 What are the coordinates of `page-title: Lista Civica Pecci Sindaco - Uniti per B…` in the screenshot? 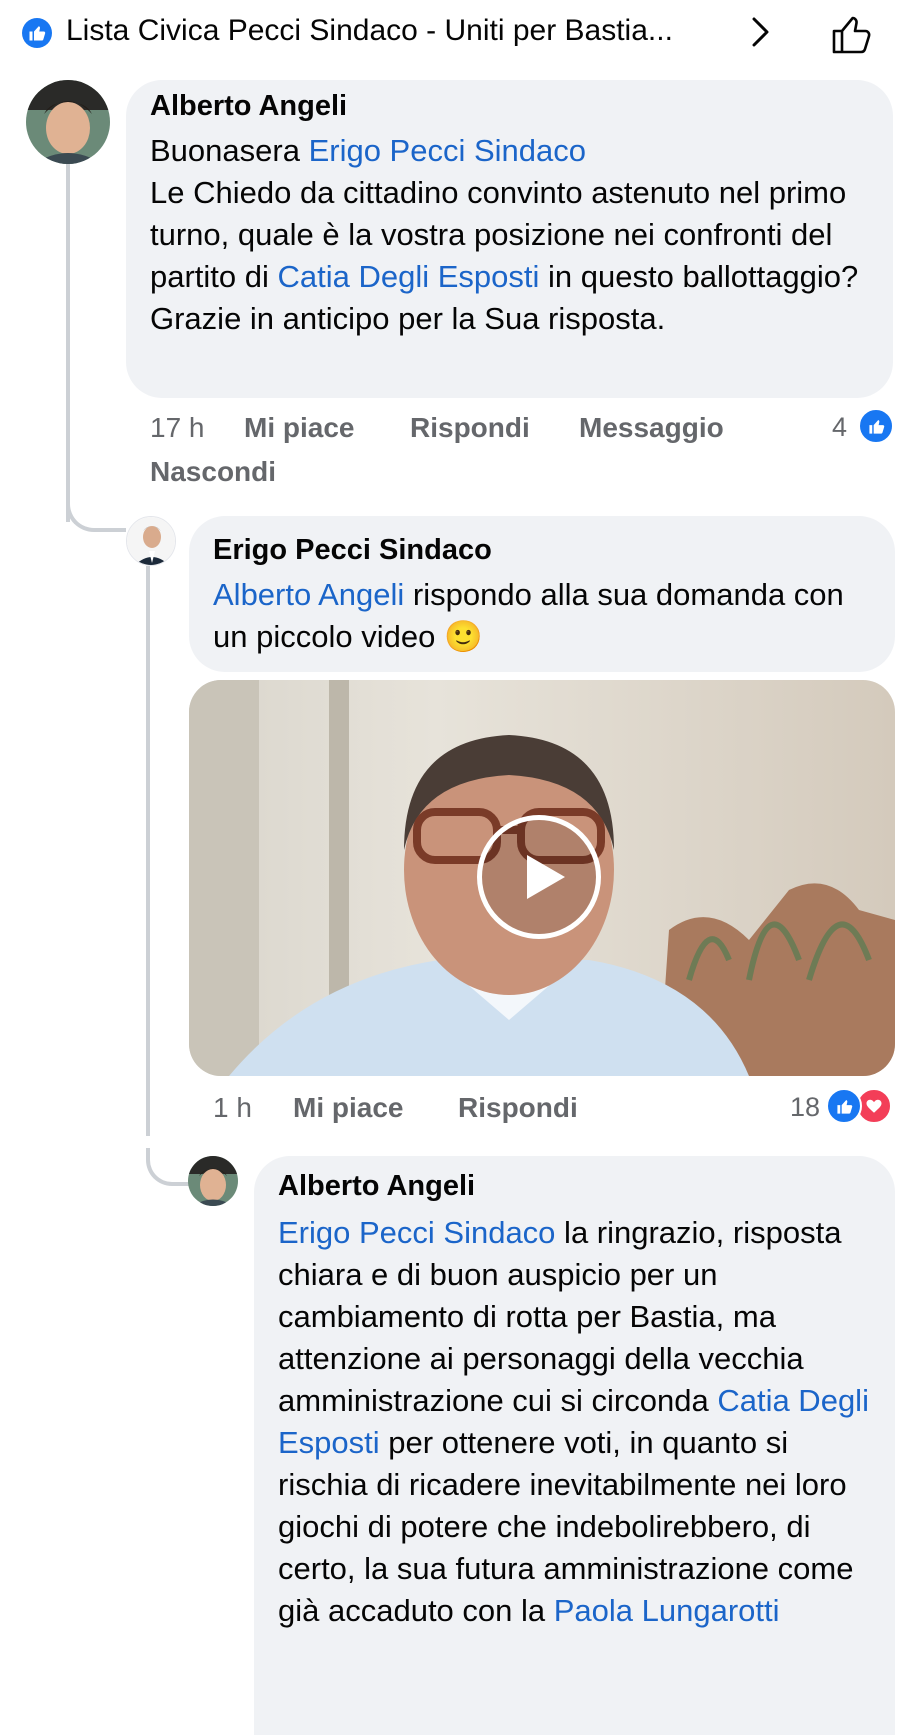 It's located at (369, 31).